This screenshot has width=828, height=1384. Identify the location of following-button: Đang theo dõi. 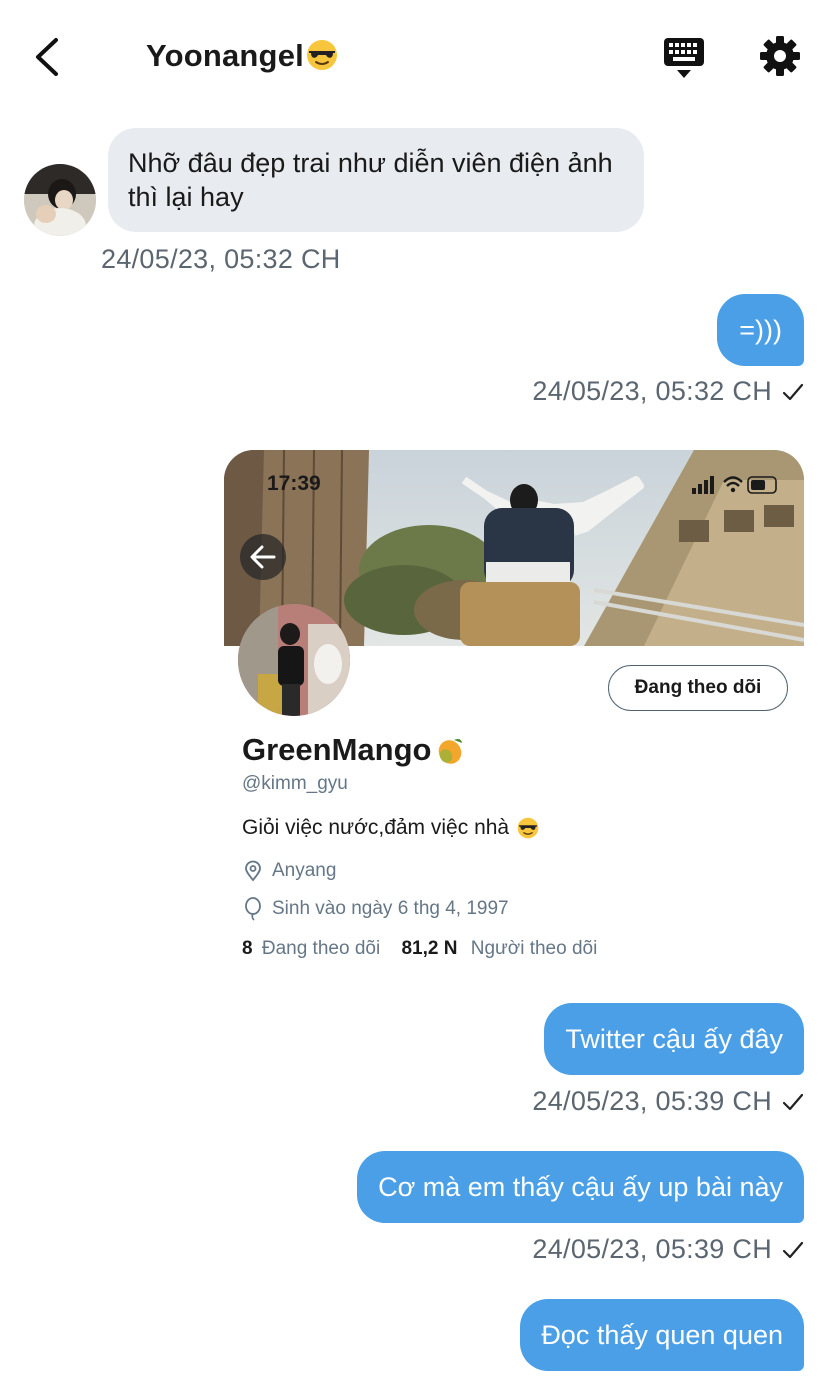
(698, 688).